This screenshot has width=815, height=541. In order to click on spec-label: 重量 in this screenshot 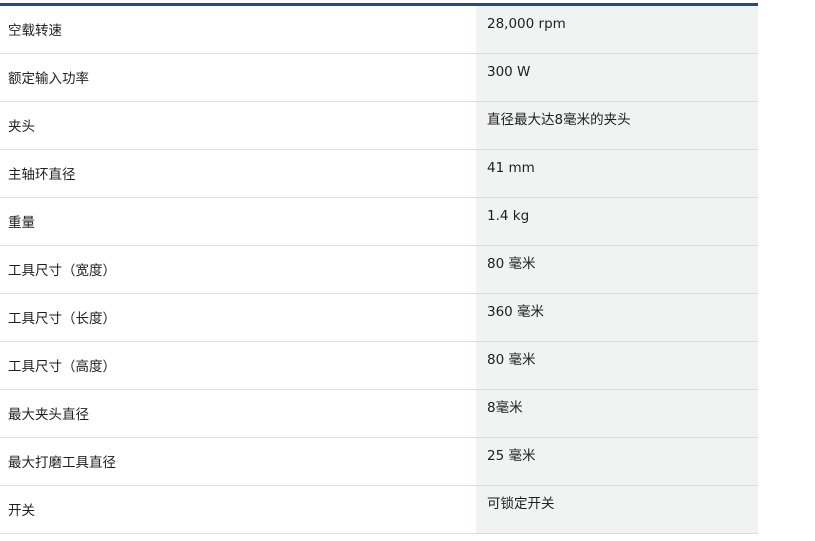, I will do `click(21, 223)`.